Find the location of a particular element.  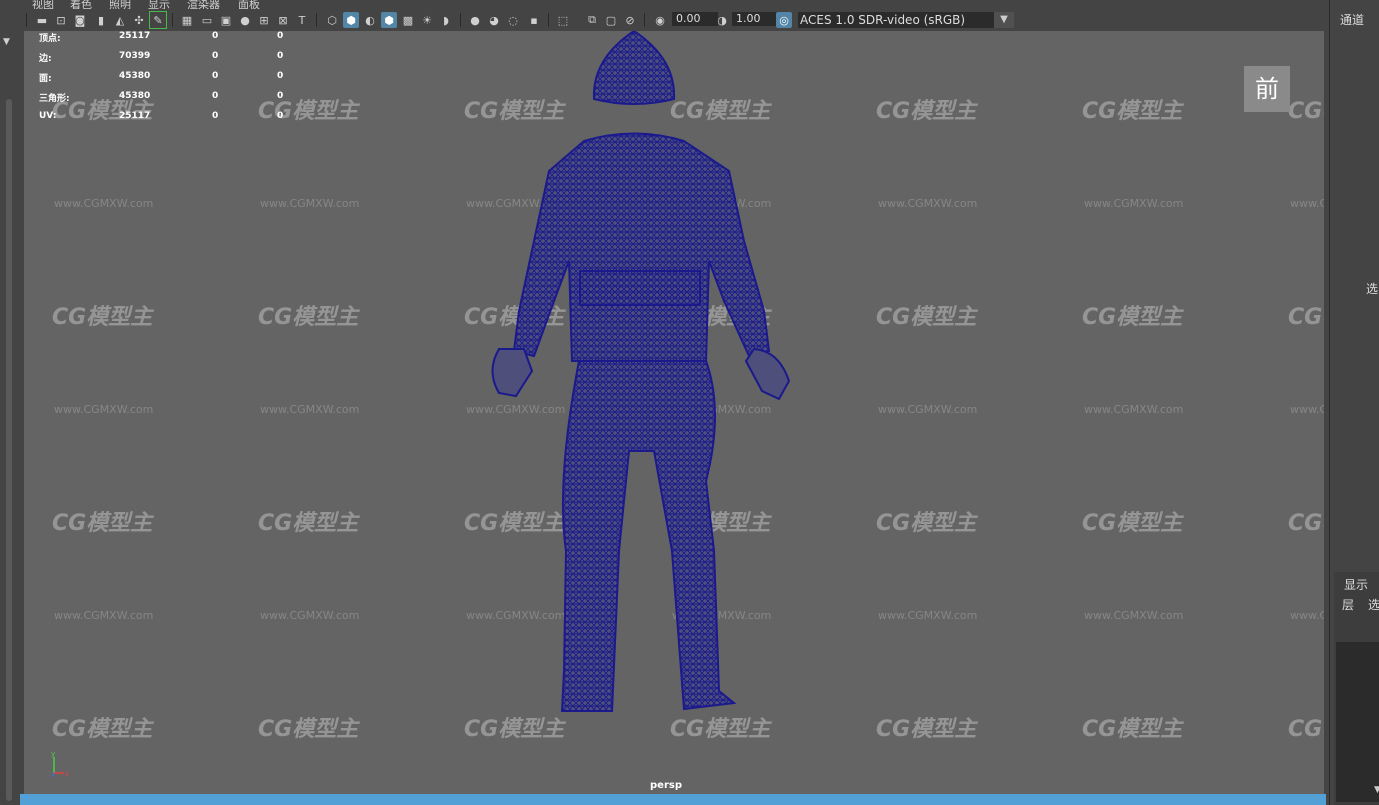

chevron-down-icon: ▼ is located at coordinates (1004, 20).